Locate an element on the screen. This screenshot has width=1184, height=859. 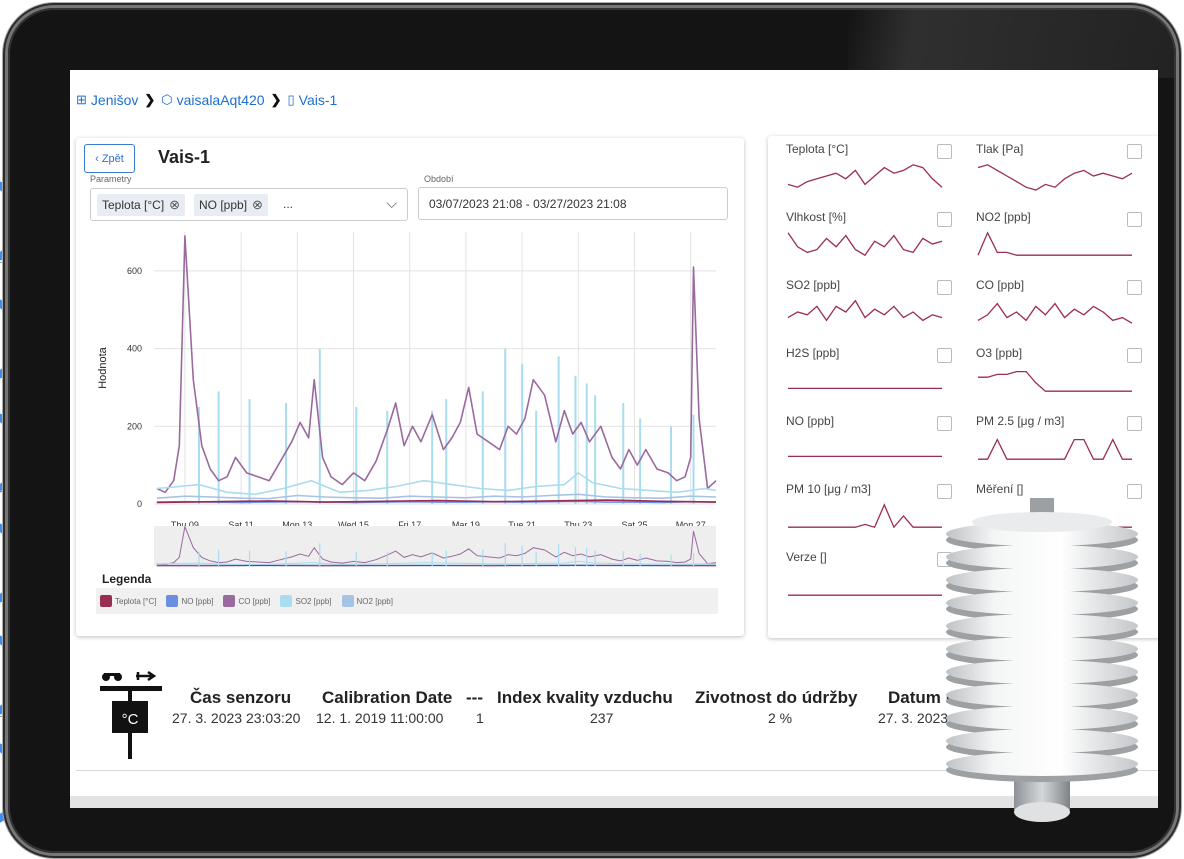
sparkline-label: NO [ppb] is located at coordinates (810, 421).